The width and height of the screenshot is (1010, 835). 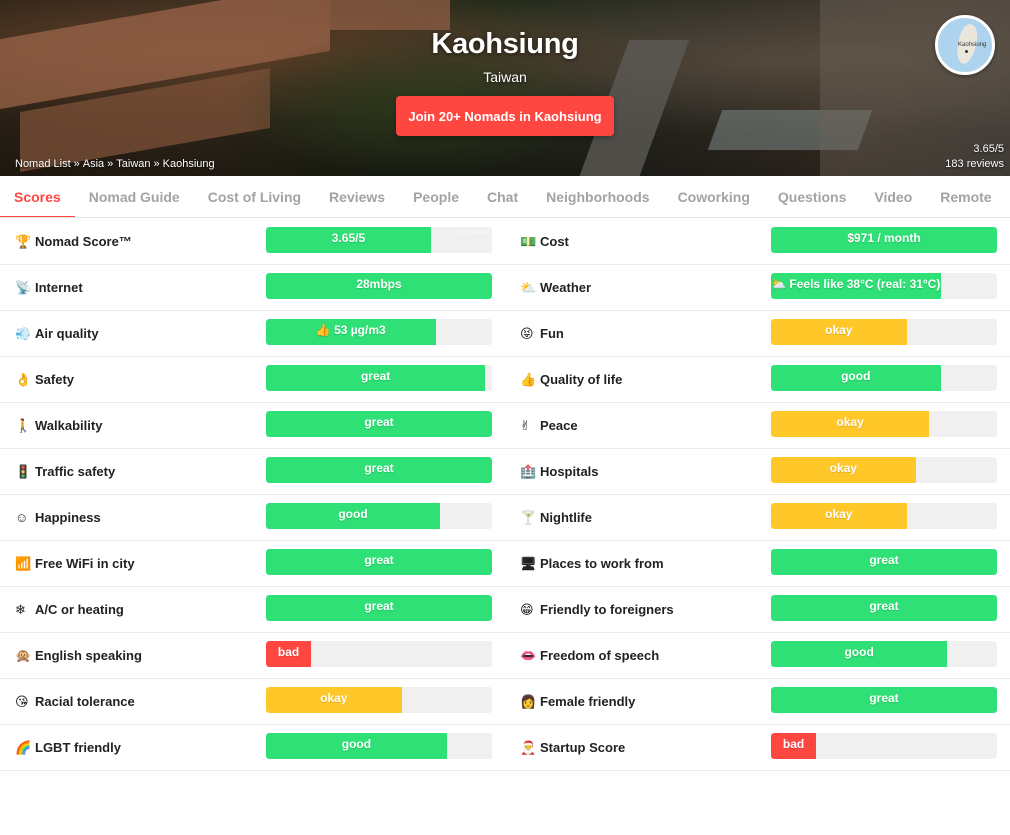 What do you see at coordinates (528, 241) in the screenshot?
I see `money-icon: 💵` at bounding box center [528, 241].